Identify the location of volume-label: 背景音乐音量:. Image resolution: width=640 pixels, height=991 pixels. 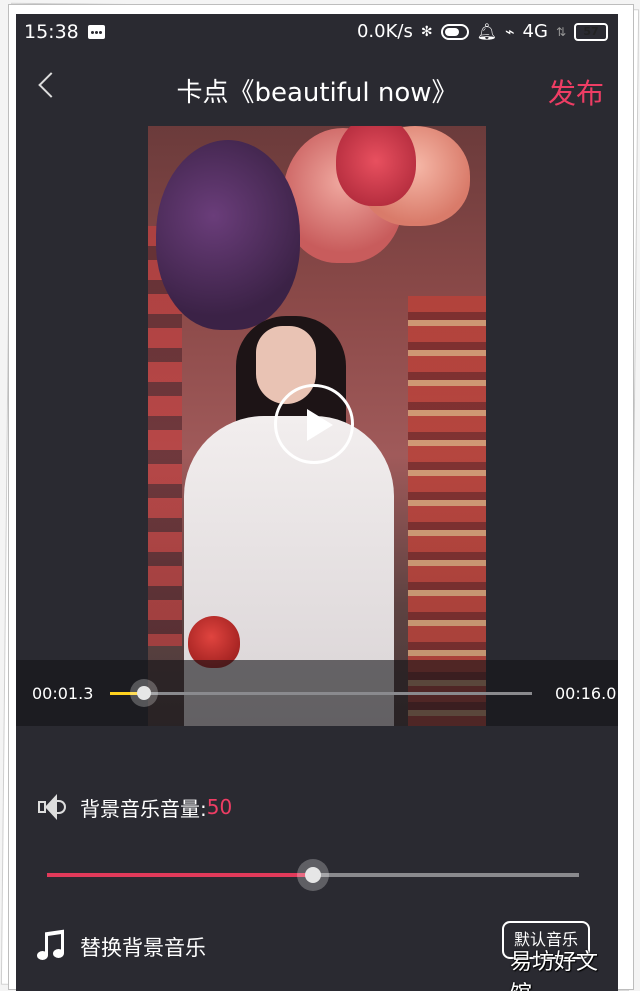
(143, 808).